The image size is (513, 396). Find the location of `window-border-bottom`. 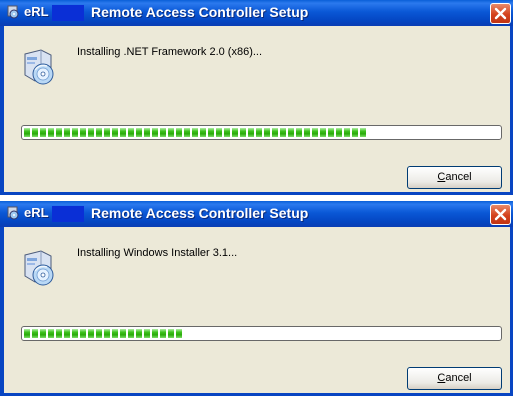

window-border-bottom is located at coordinates (256, 193).